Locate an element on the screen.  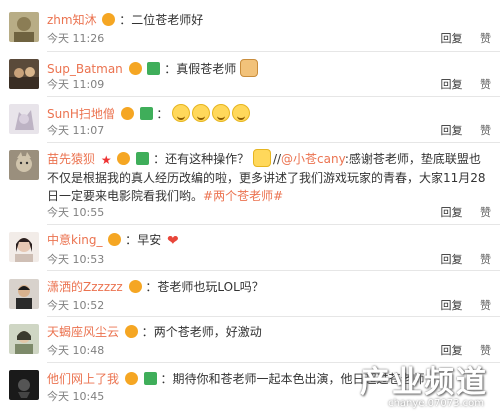
comment-time: 今天 10:52 is located at coordinates (76, 305).